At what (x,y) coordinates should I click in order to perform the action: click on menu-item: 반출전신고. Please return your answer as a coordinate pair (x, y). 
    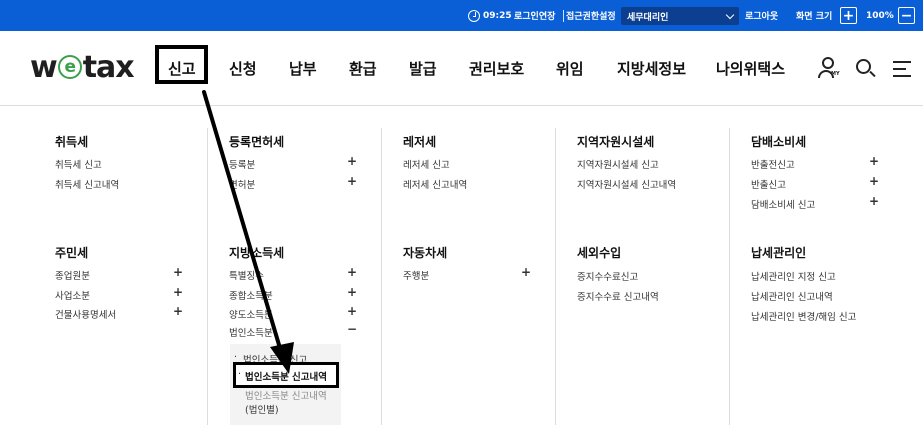
    Looking at the image, I should click on (773, 164).